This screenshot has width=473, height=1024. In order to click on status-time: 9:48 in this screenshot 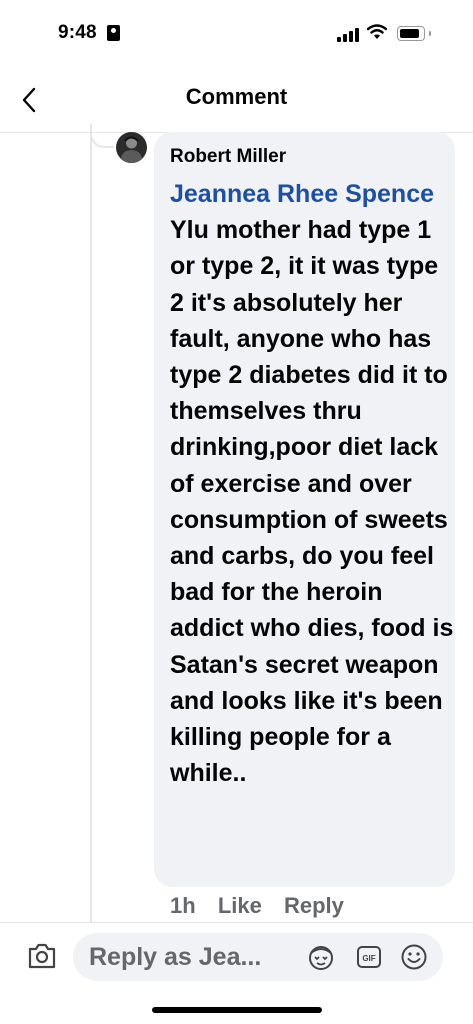, I will do `click(77, 32)`.